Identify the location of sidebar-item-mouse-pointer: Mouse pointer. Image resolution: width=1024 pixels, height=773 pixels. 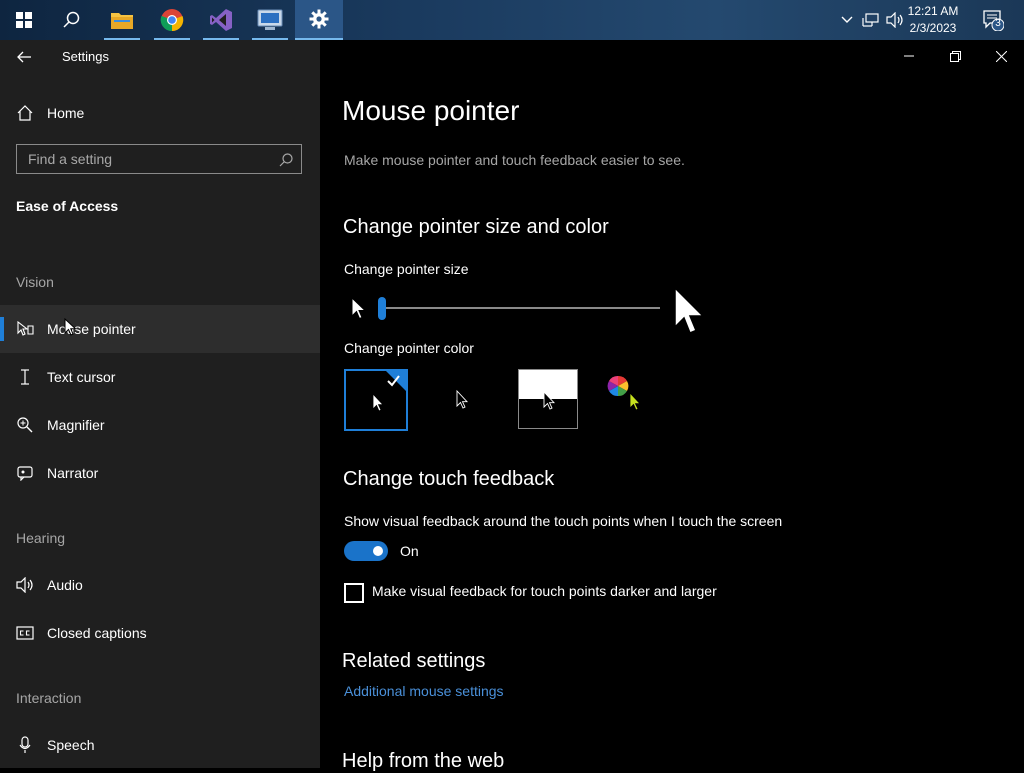
(160, 329).